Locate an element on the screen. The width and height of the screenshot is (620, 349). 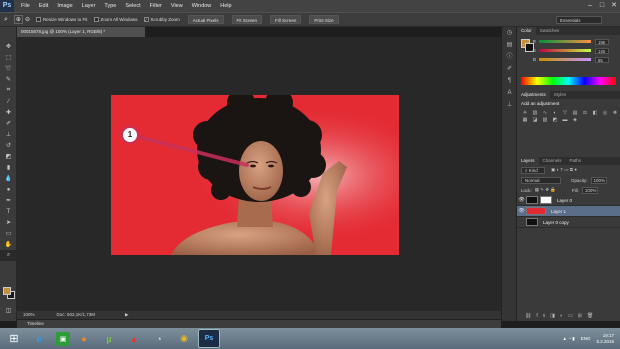
paragraph-panel-icon: ¶ is located at coordinates (509, 81).